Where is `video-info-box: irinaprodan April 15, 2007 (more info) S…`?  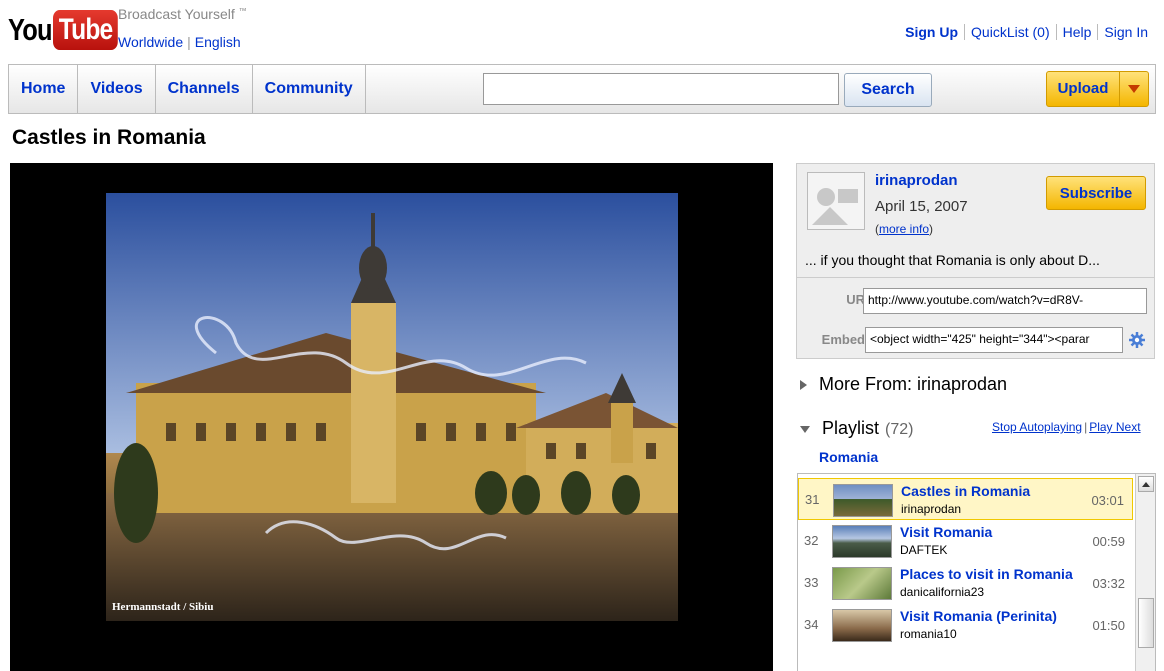 video-info-box: irinaprodan April 15, 2007 (more info) S… is located at coordinates (975, 261).